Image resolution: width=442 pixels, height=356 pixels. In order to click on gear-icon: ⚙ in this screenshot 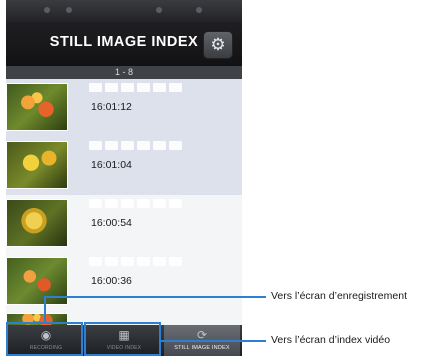, I will do `click(218, 44)`.